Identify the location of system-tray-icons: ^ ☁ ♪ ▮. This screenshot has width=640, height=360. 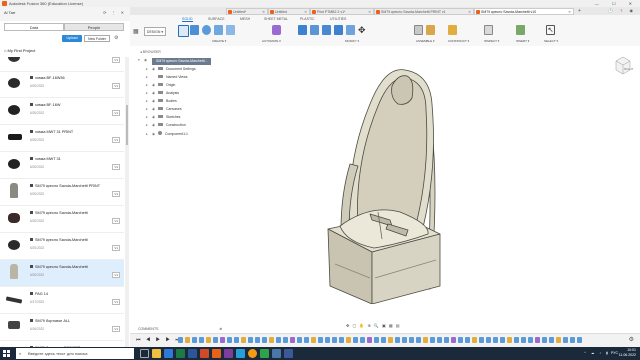
(597, 353).